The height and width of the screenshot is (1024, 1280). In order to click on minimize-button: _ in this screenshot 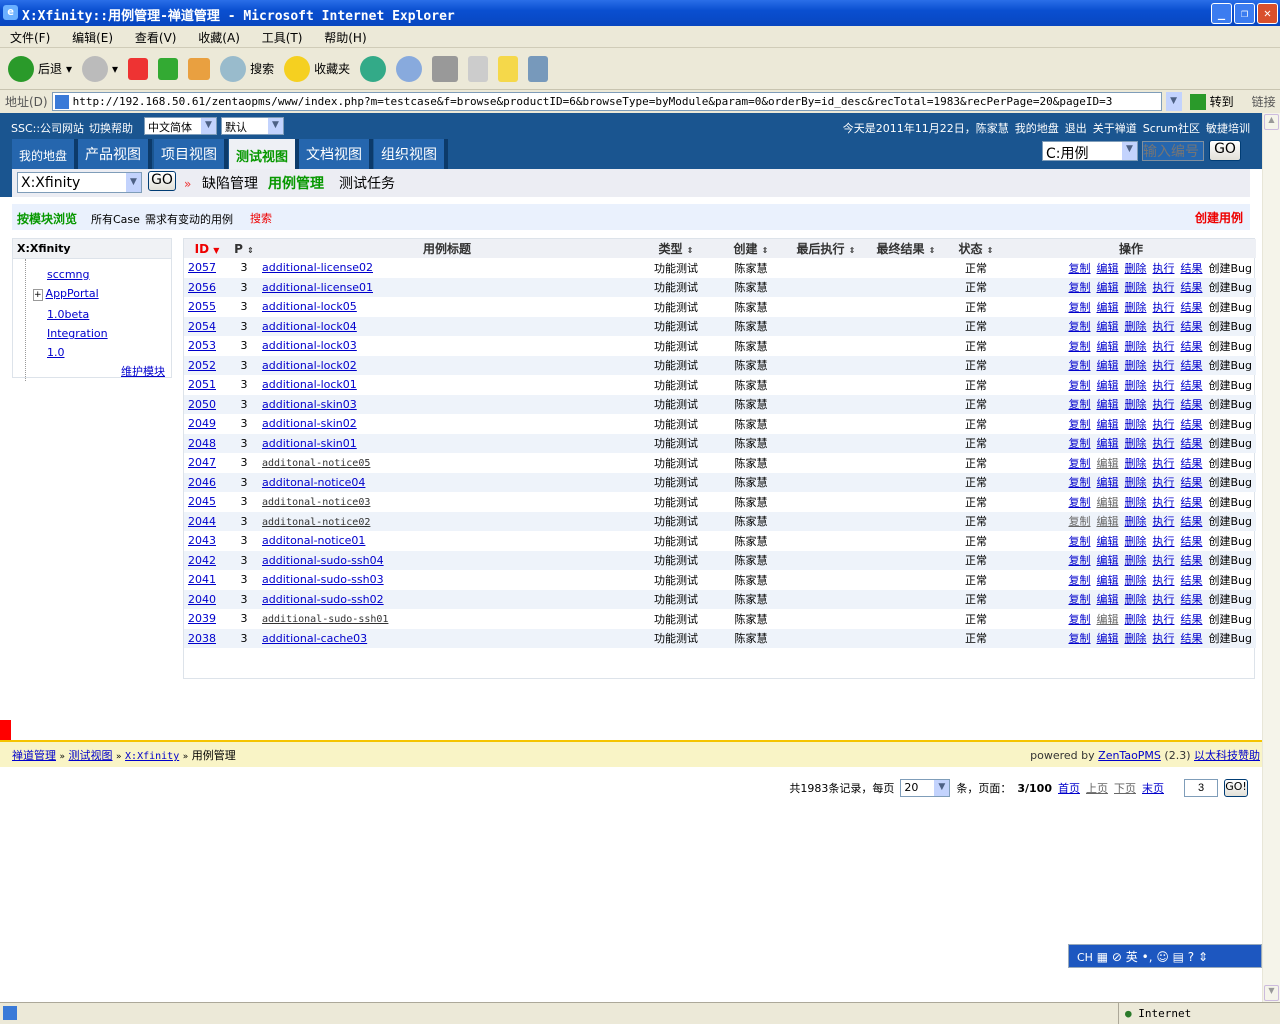, I will do `click(1221, 13)`.